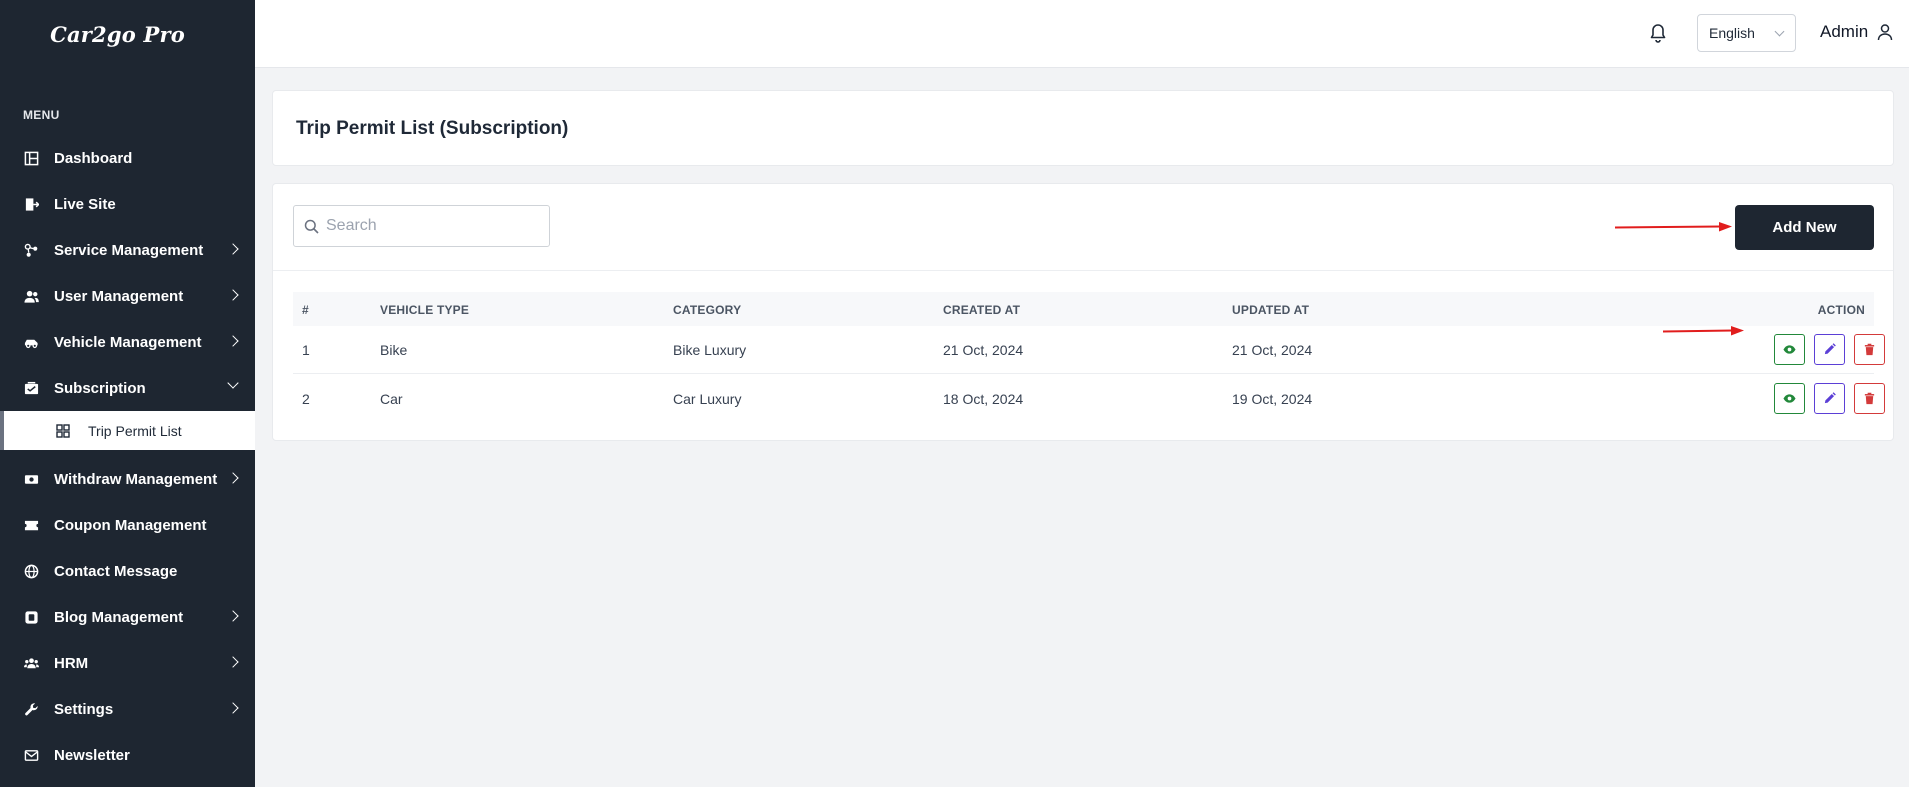  I want to click on sidebar-item-label: Service Management, so click(129, 250).